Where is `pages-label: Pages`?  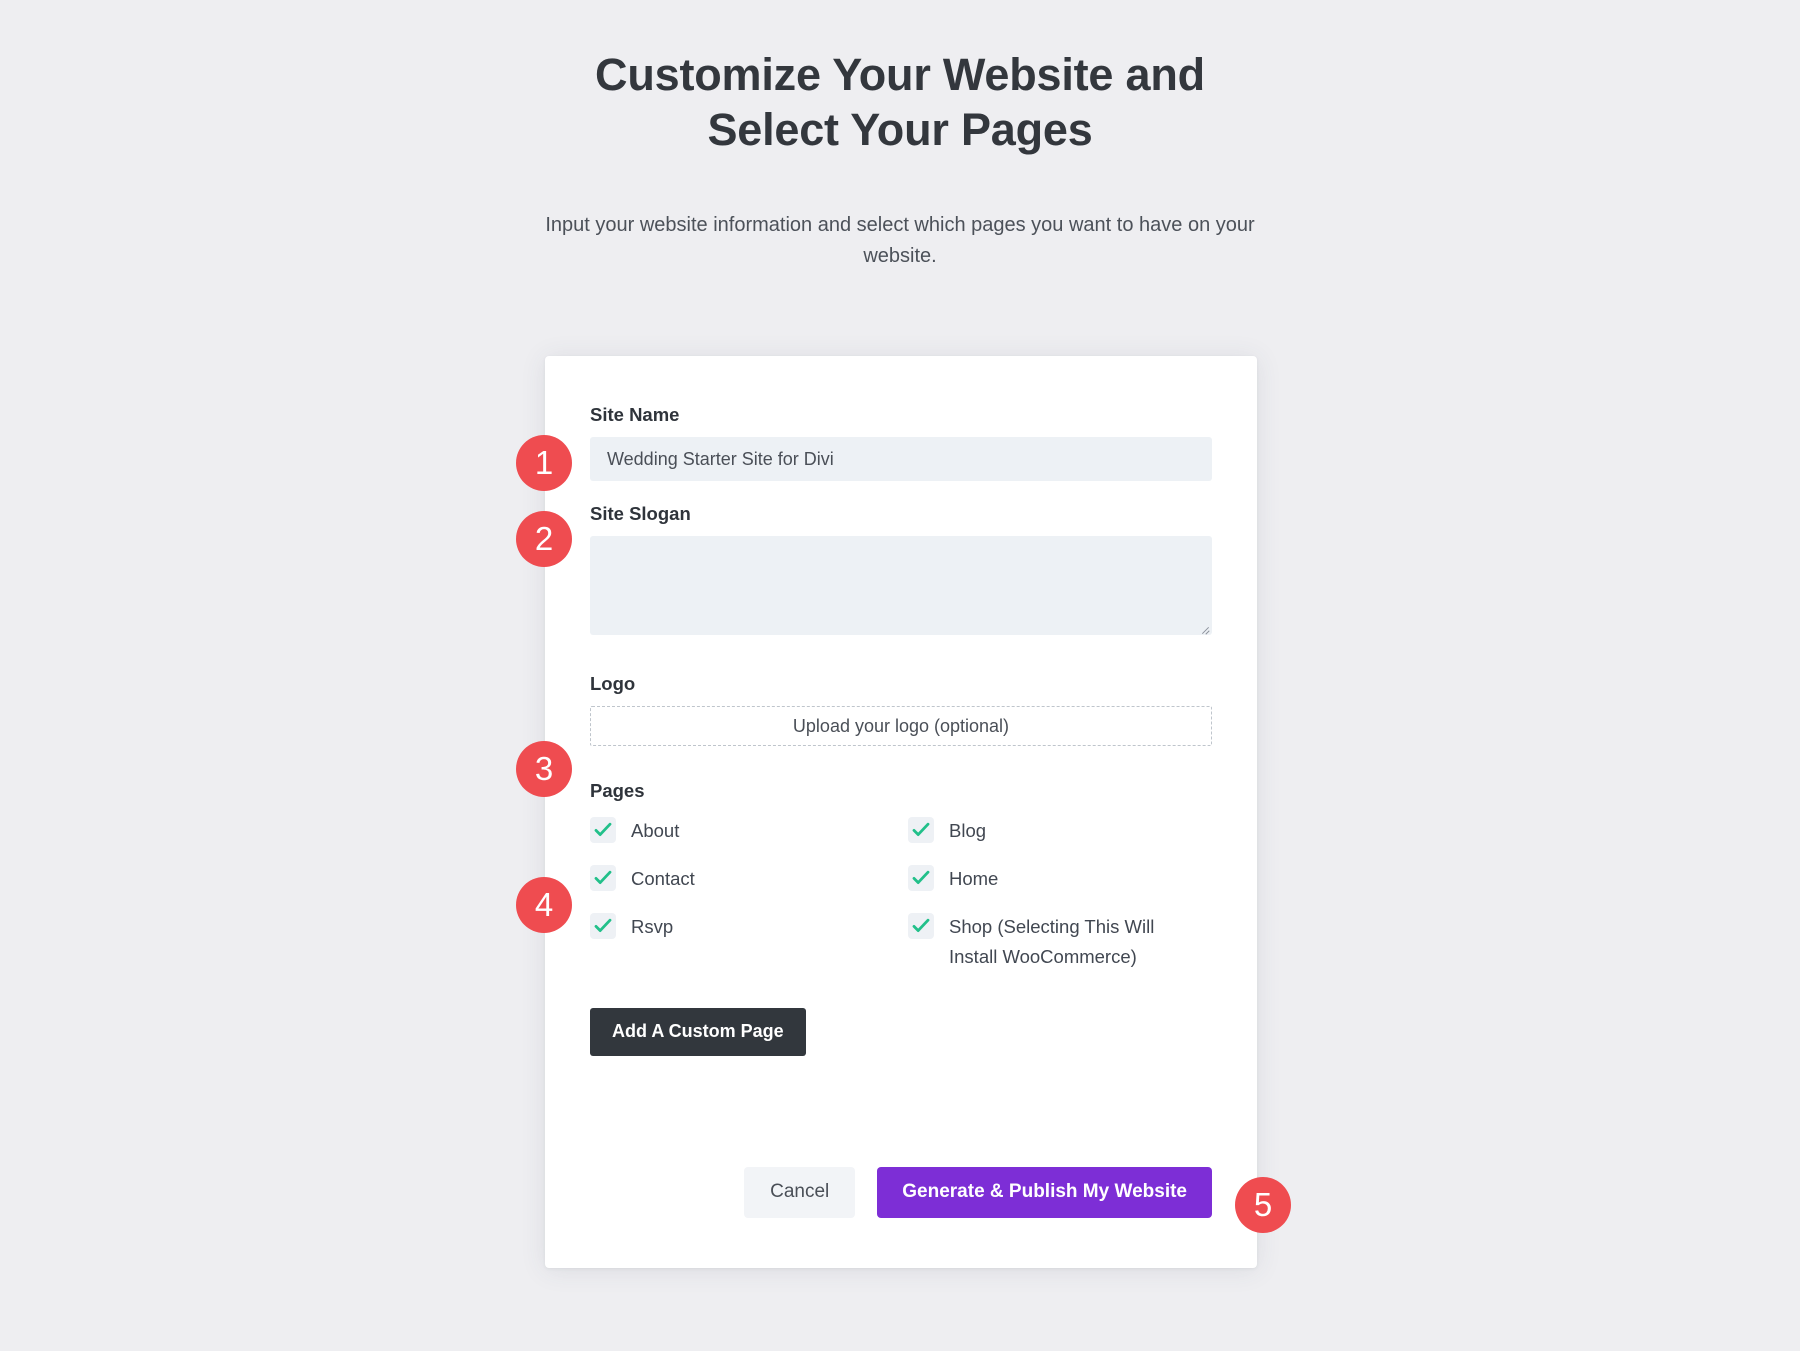 pages-label: Pages is located at coordinates (617, 790).